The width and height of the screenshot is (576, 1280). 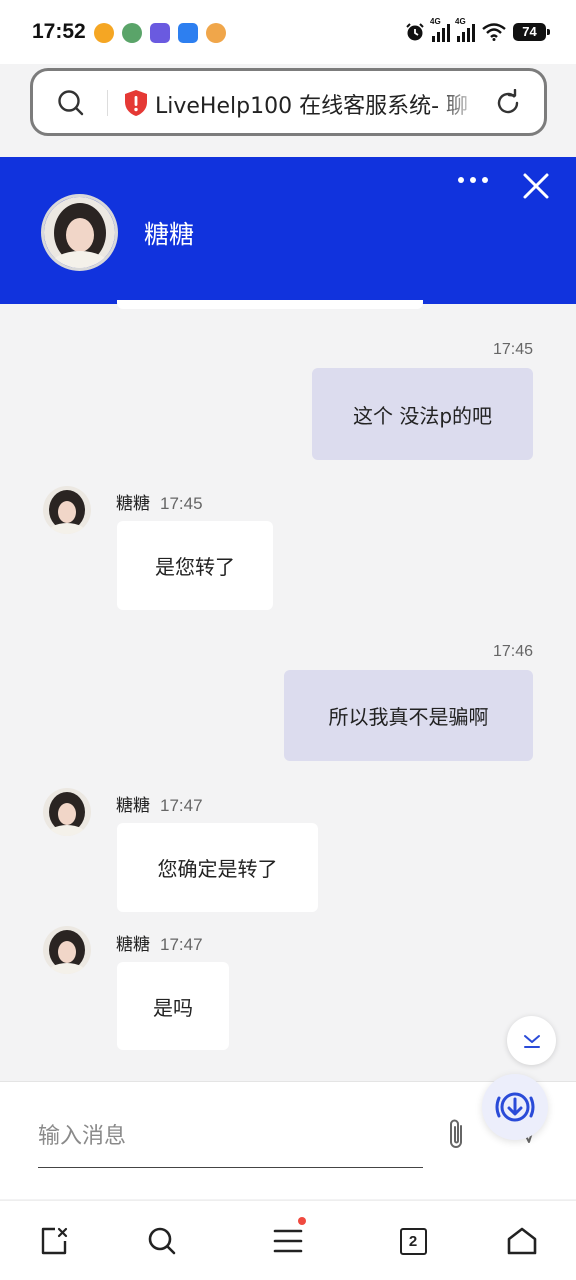 I want to click on wifi-icon, so click(x=494, y=32).